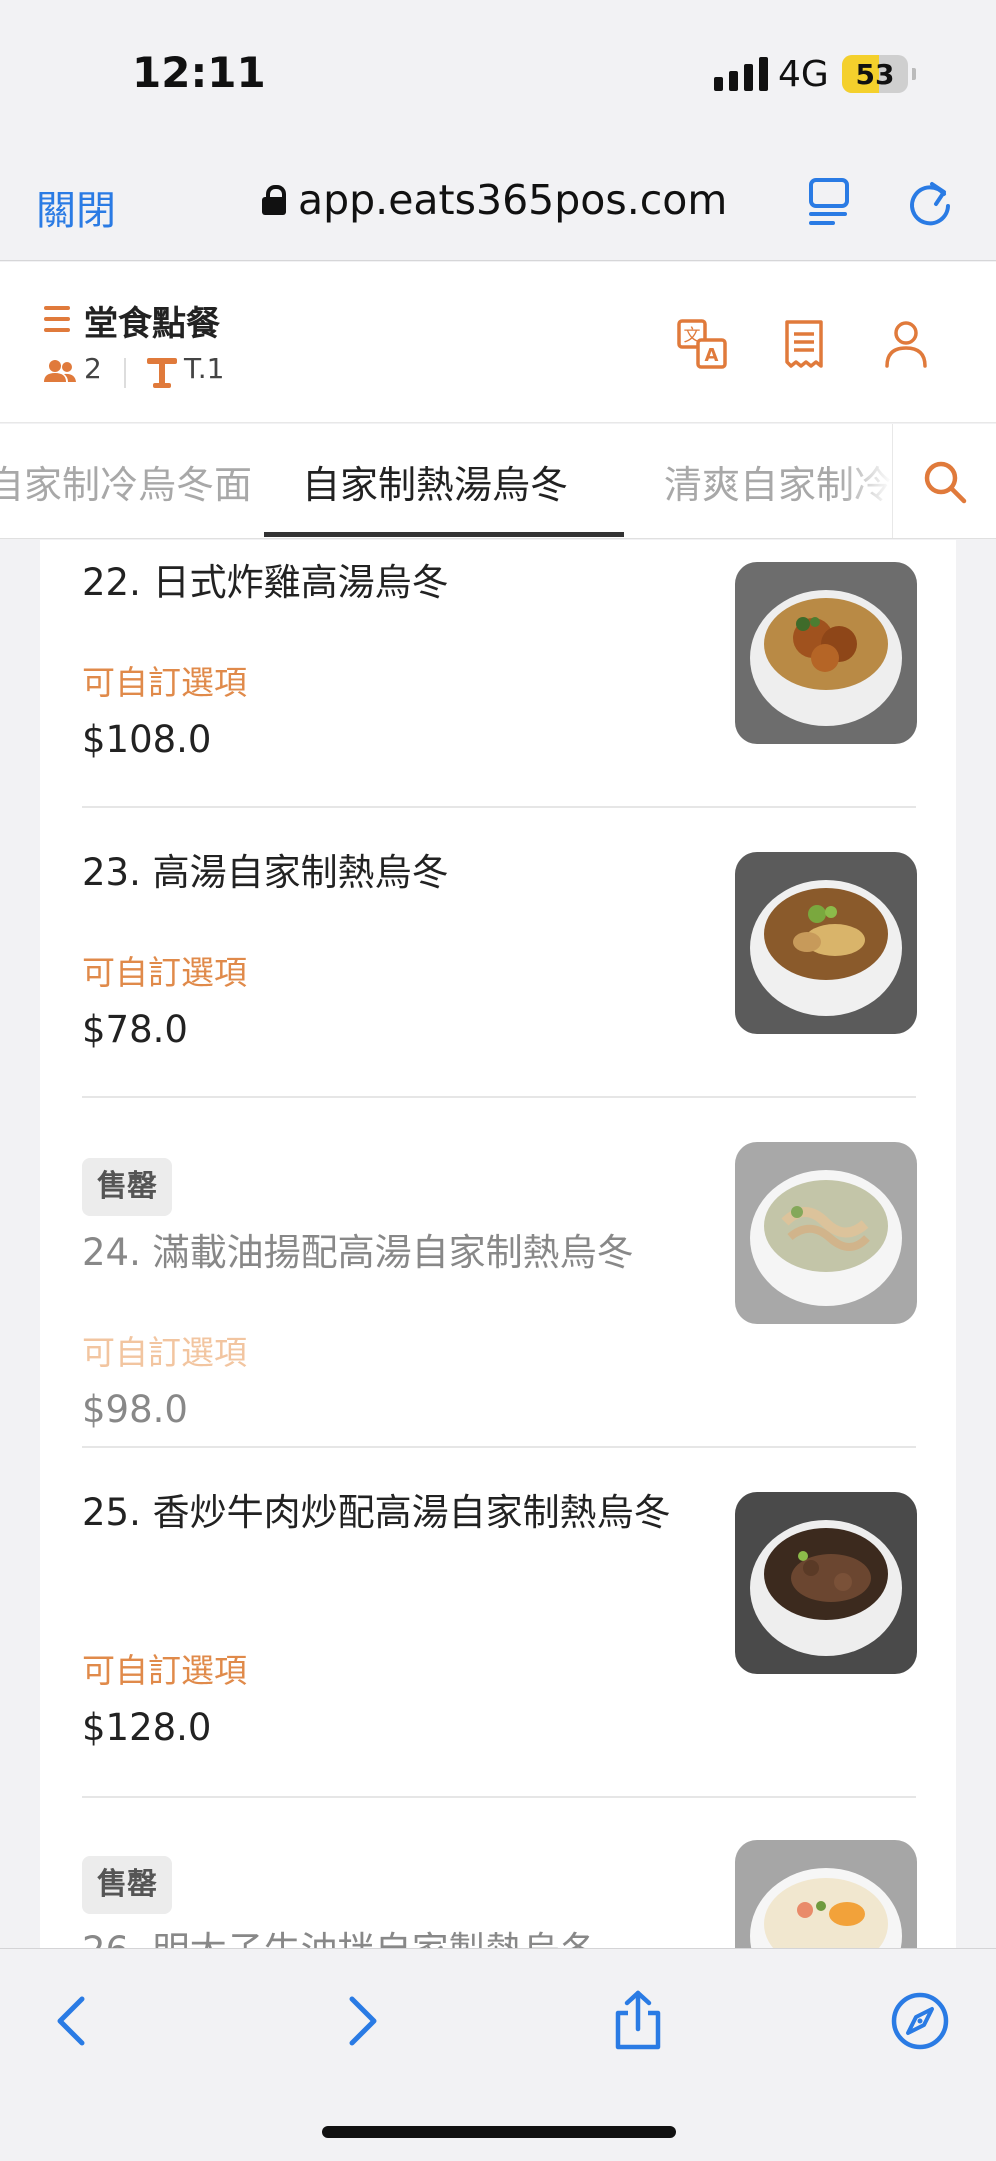 This screenshot has width=996, height=2161. Describe the element at coordinates (741, 73) in the screenshot. I see `signal-icon` at that location.